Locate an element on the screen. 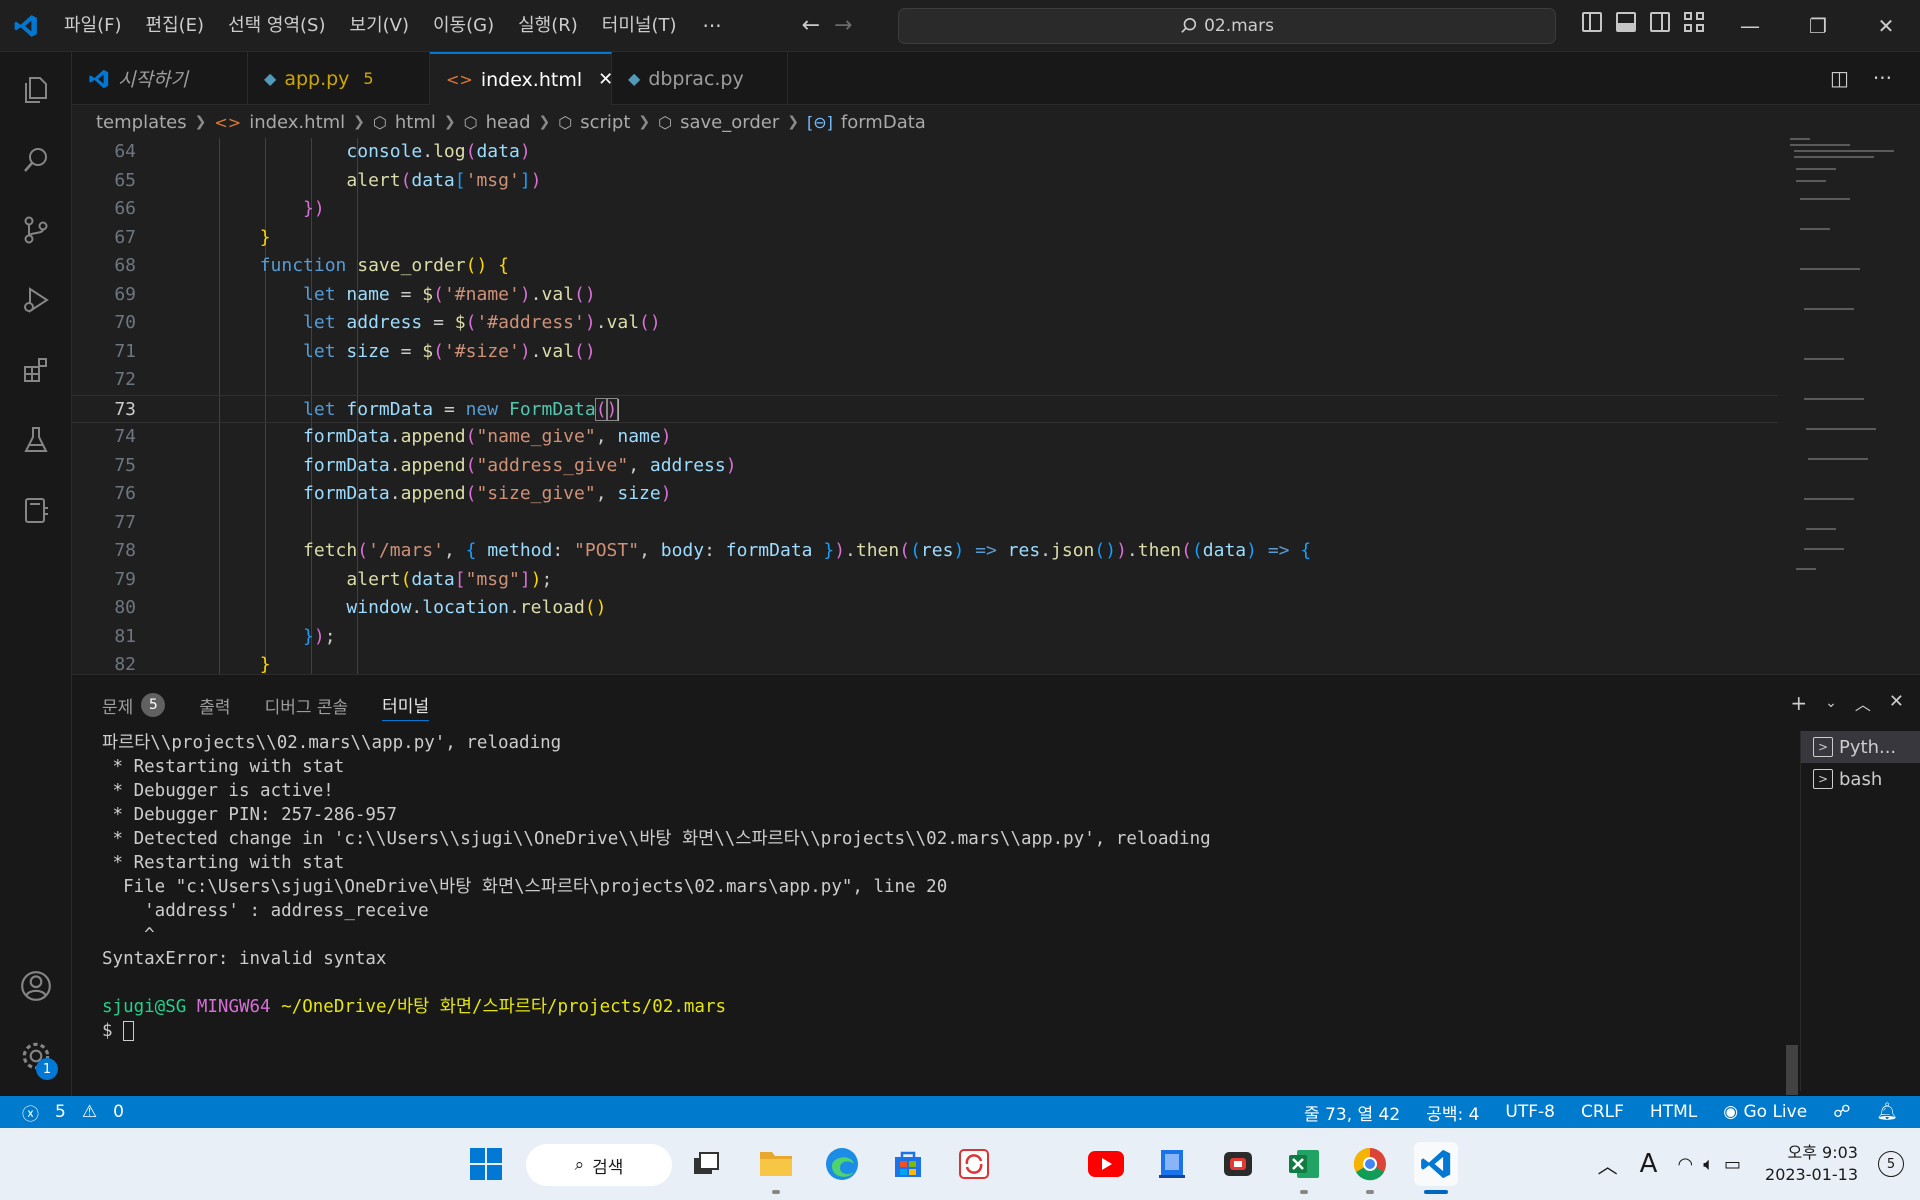 The image size is (1920, 1200). chrome-icon is located at coordinates (1370, 1168).